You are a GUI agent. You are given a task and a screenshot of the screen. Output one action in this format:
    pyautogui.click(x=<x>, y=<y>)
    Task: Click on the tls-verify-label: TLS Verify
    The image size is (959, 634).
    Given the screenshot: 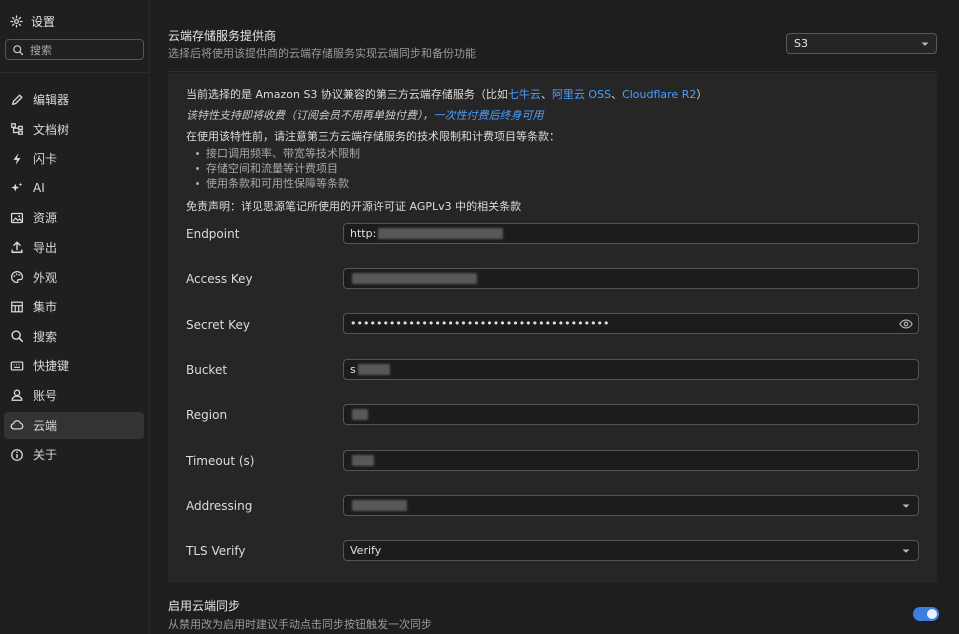 What is the action you would take?
    pyautogui.click(x=216, y=551)
    